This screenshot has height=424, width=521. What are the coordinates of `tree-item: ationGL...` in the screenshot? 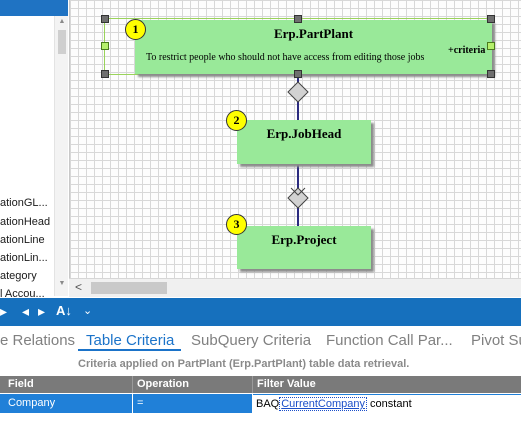 It's located at (24, 203).